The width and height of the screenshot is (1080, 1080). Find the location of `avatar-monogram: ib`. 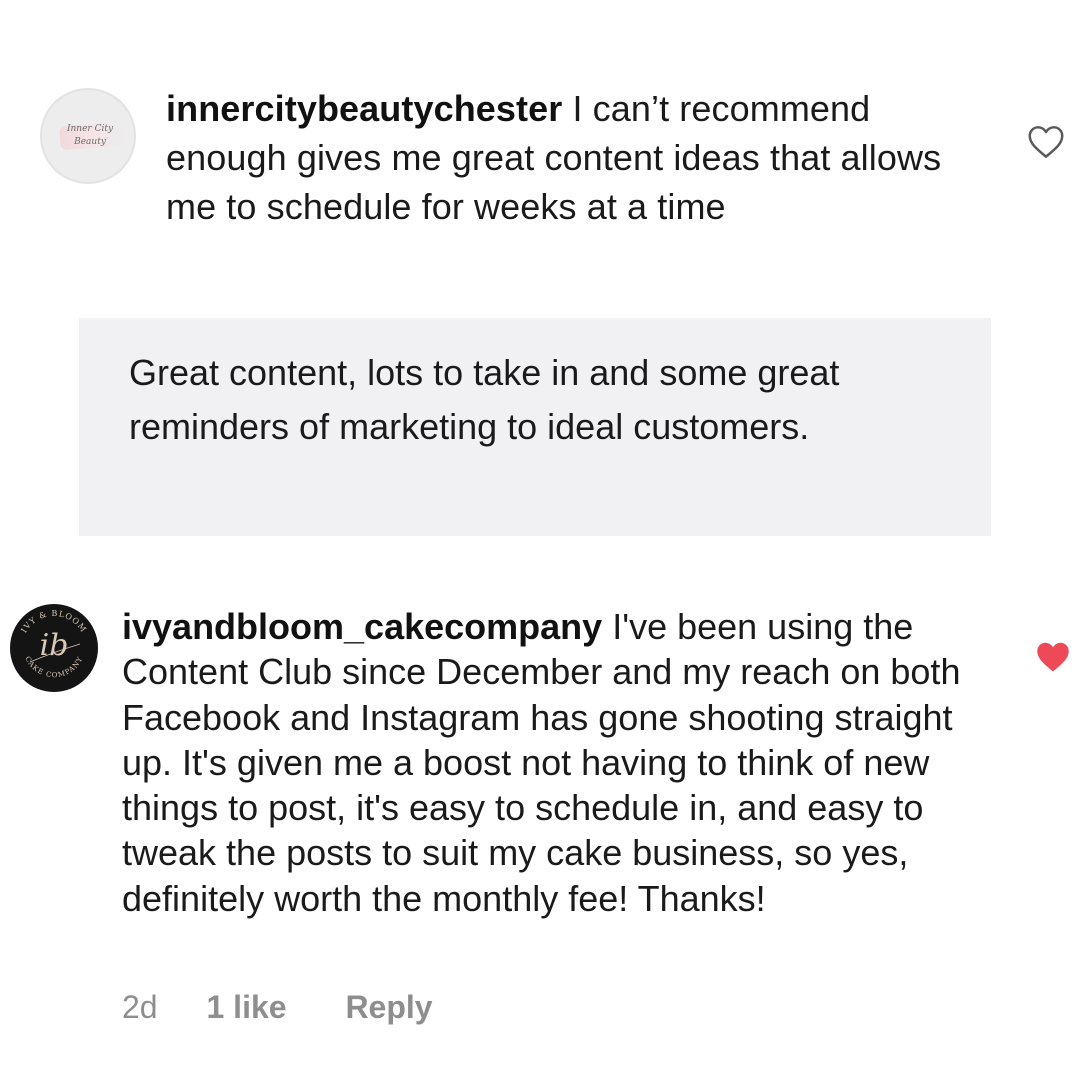

avatar-monogram: ib is located at coordinates (54, 645).